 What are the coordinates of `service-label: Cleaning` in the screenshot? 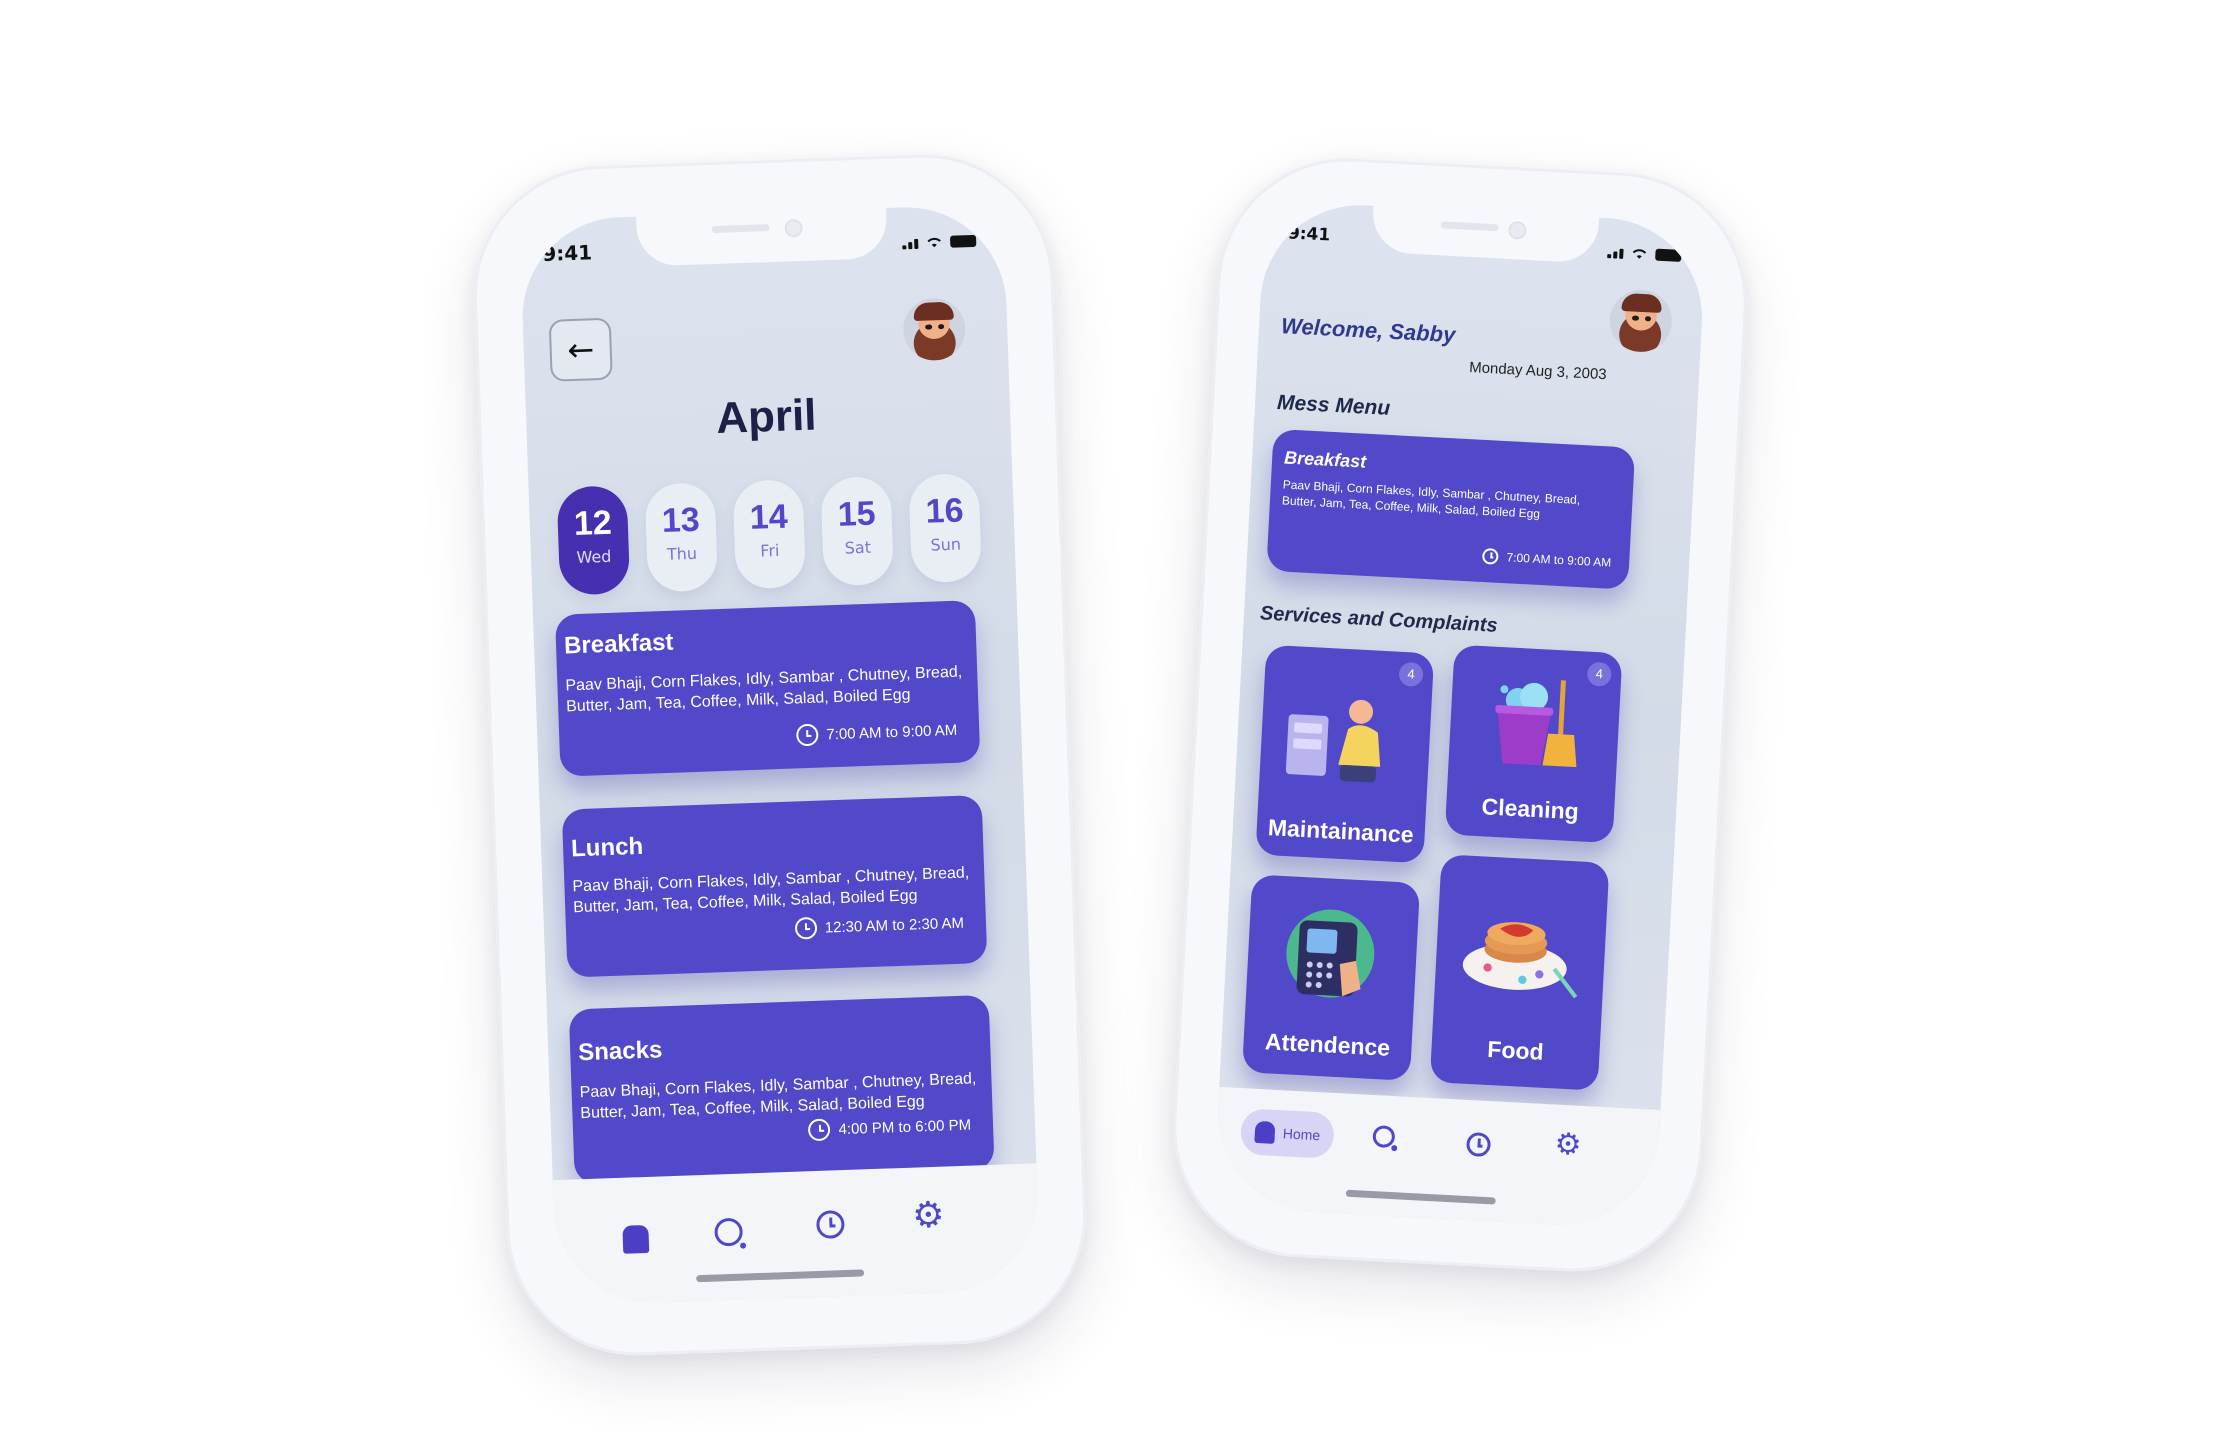 It's located at (1530, 809).